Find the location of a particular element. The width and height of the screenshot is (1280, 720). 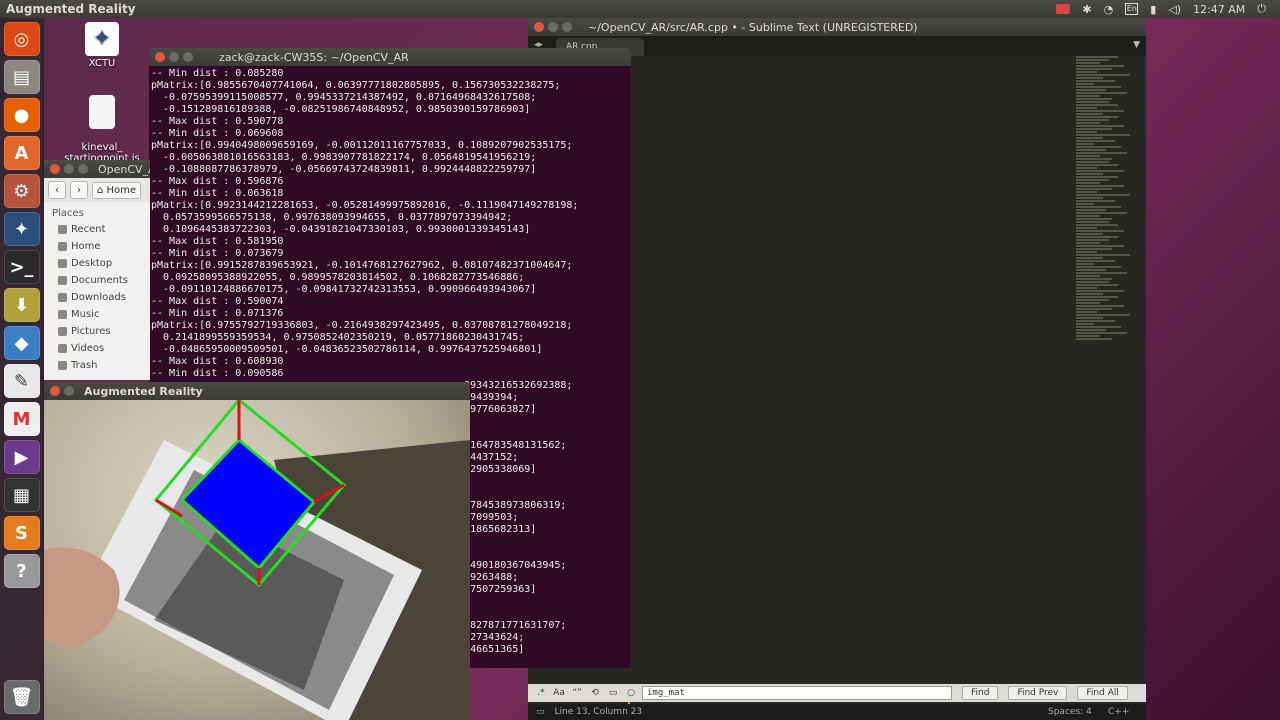

place-item: Videos is located at coordinates (97, 348).